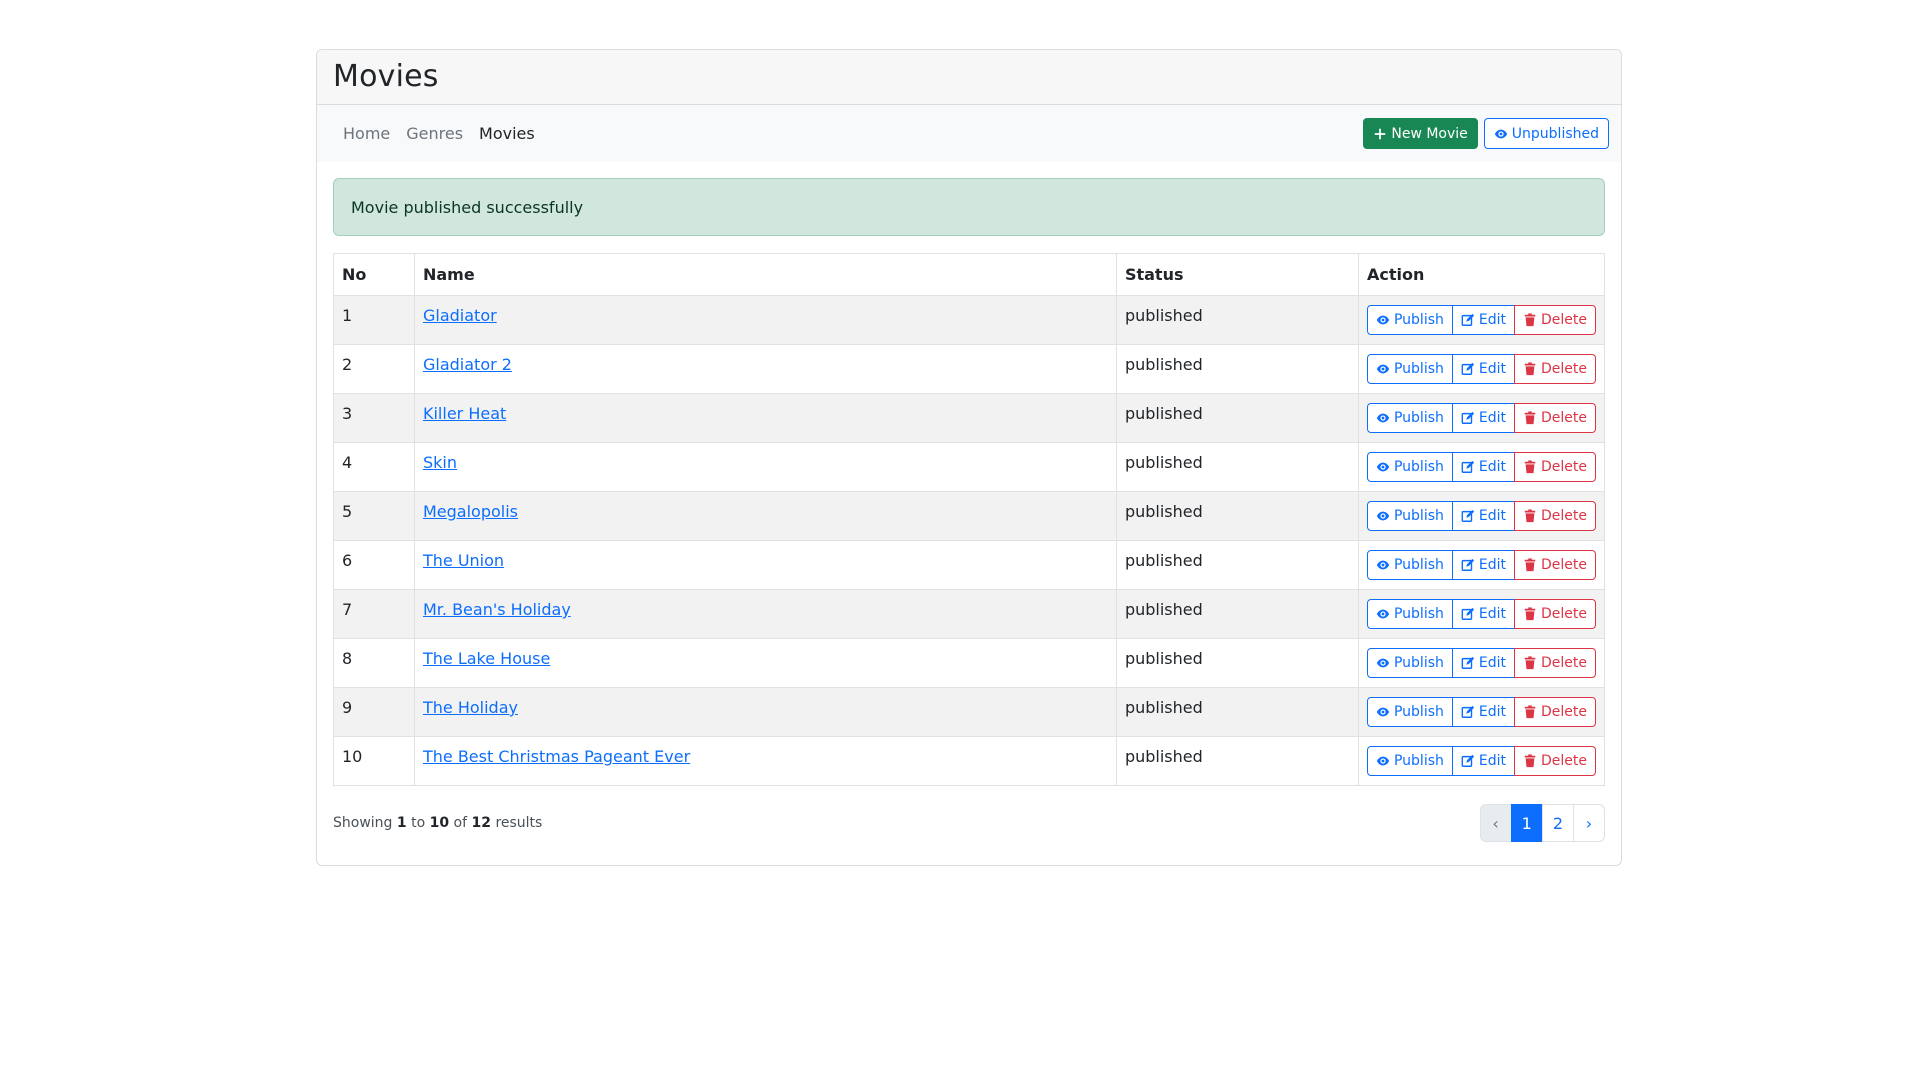  What do you see at coordinates (486, 658) in the screenshot?
I see `movie-link: The Lake House` at bounding box center [486, 658].